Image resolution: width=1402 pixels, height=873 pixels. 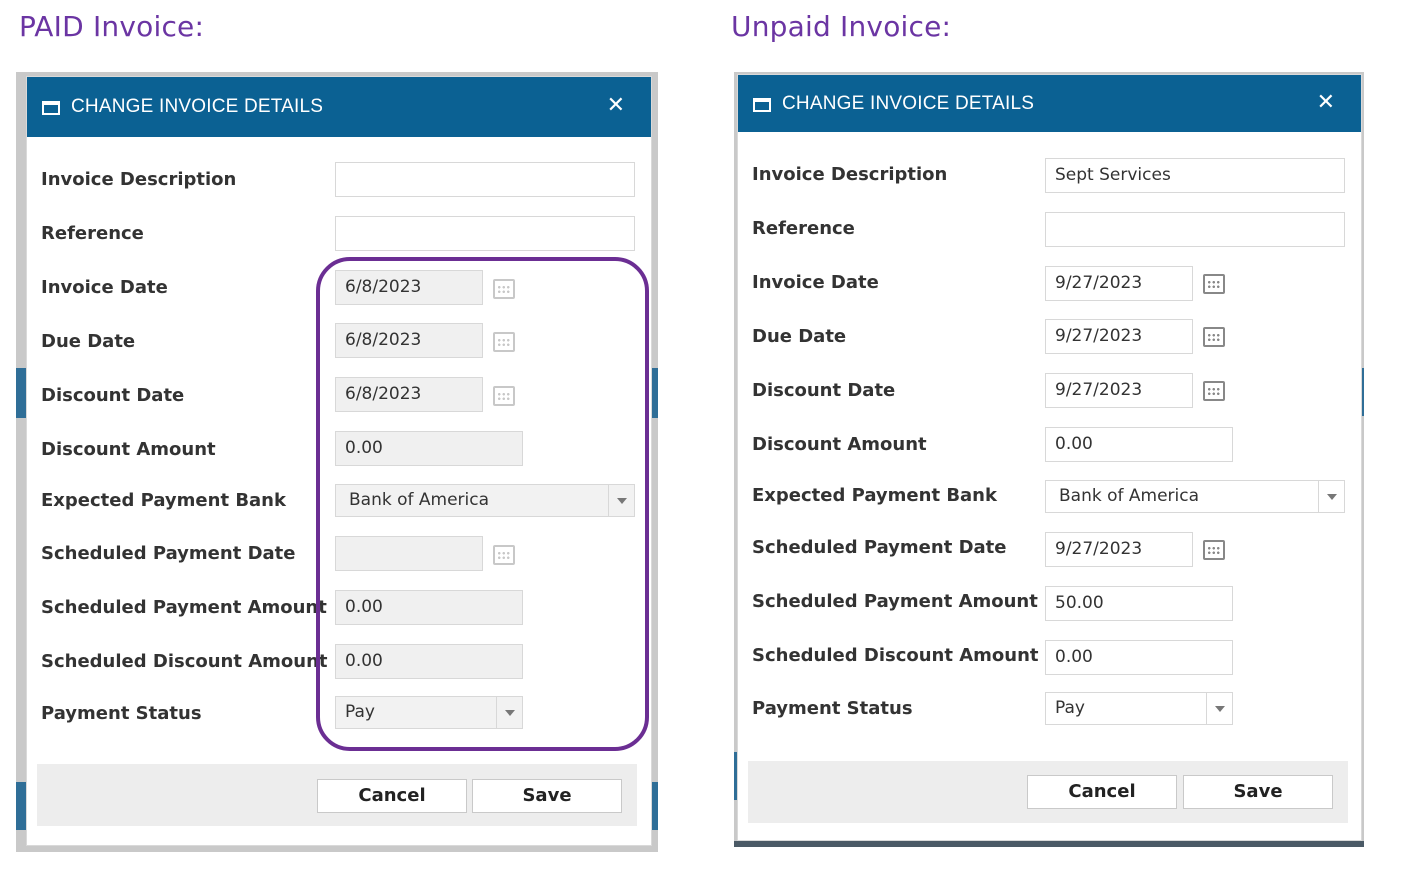 I want to click on paid-invoice-caption: PAID Invoice:, so click(x=112, y=26).